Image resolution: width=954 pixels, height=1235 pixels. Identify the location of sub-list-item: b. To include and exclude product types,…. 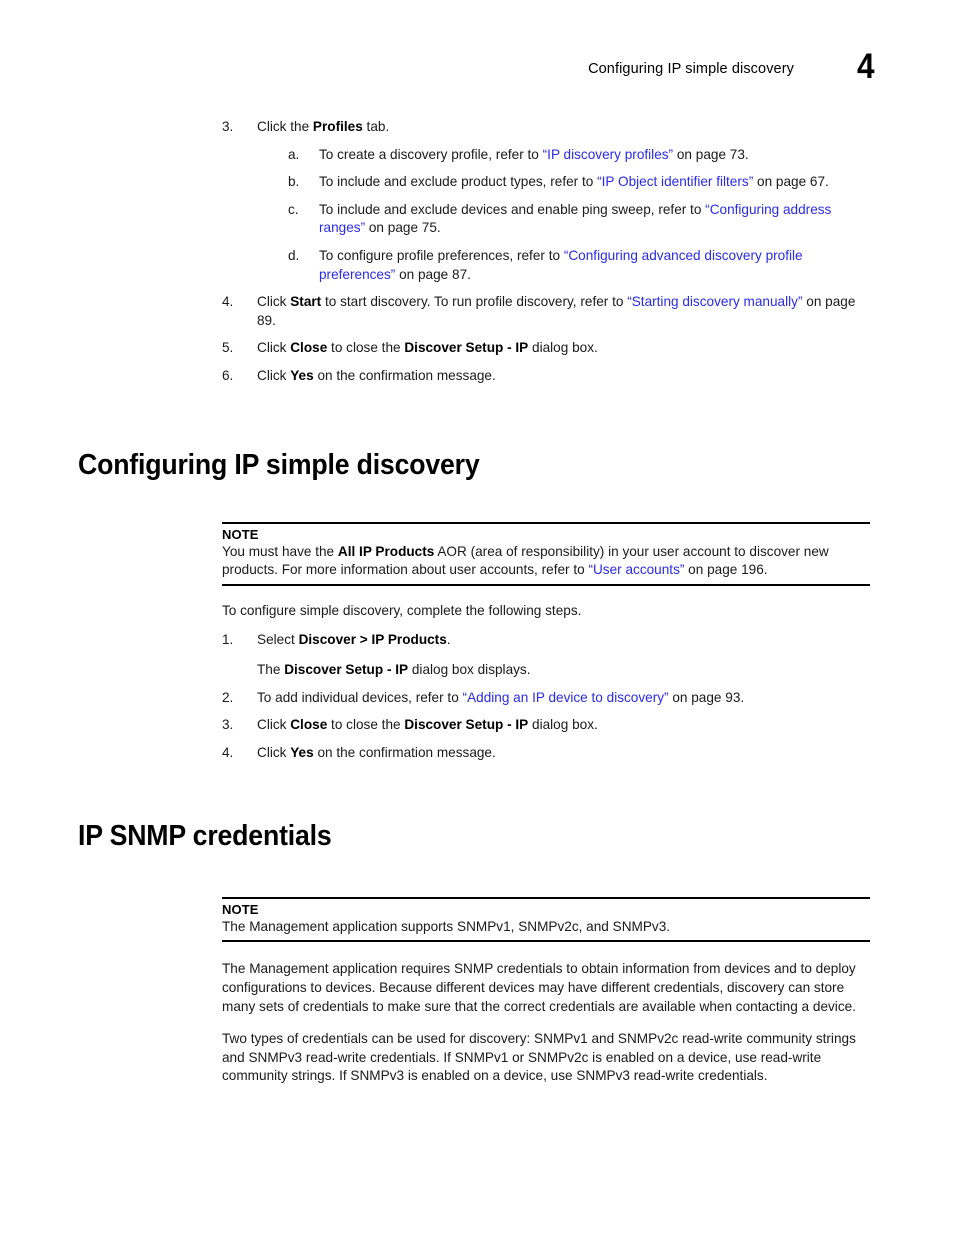
(577, 182).